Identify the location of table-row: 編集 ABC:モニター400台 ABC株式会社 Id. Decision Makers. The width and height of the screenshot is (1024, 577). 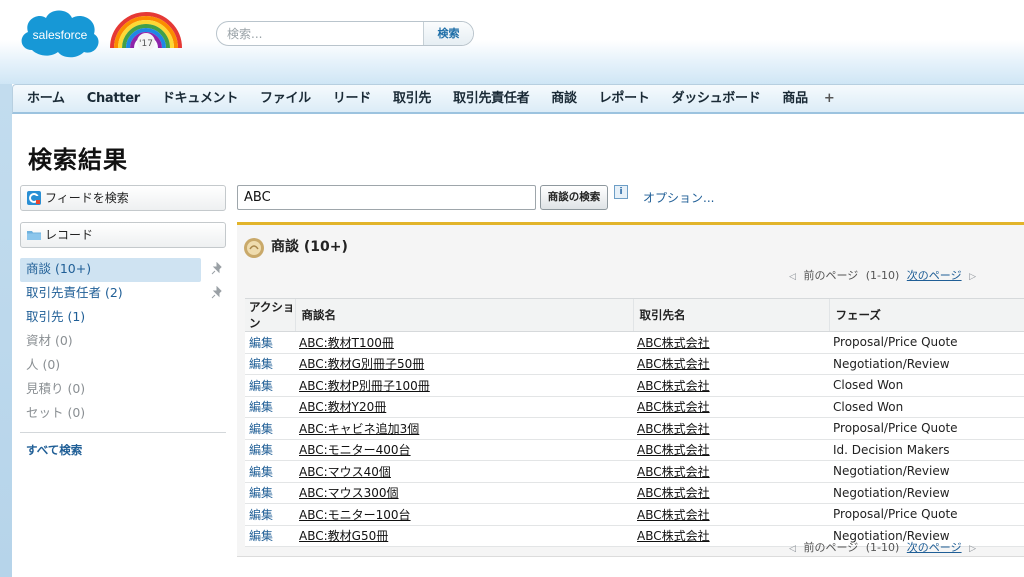
(634, 450).